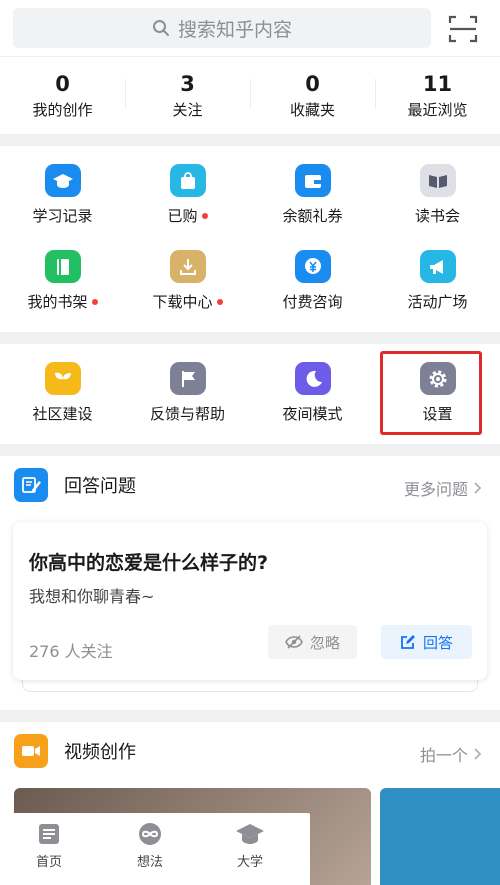  Describe the element at coordinates (463, 29) in the screenshot. I see `scan-icon` at that location.